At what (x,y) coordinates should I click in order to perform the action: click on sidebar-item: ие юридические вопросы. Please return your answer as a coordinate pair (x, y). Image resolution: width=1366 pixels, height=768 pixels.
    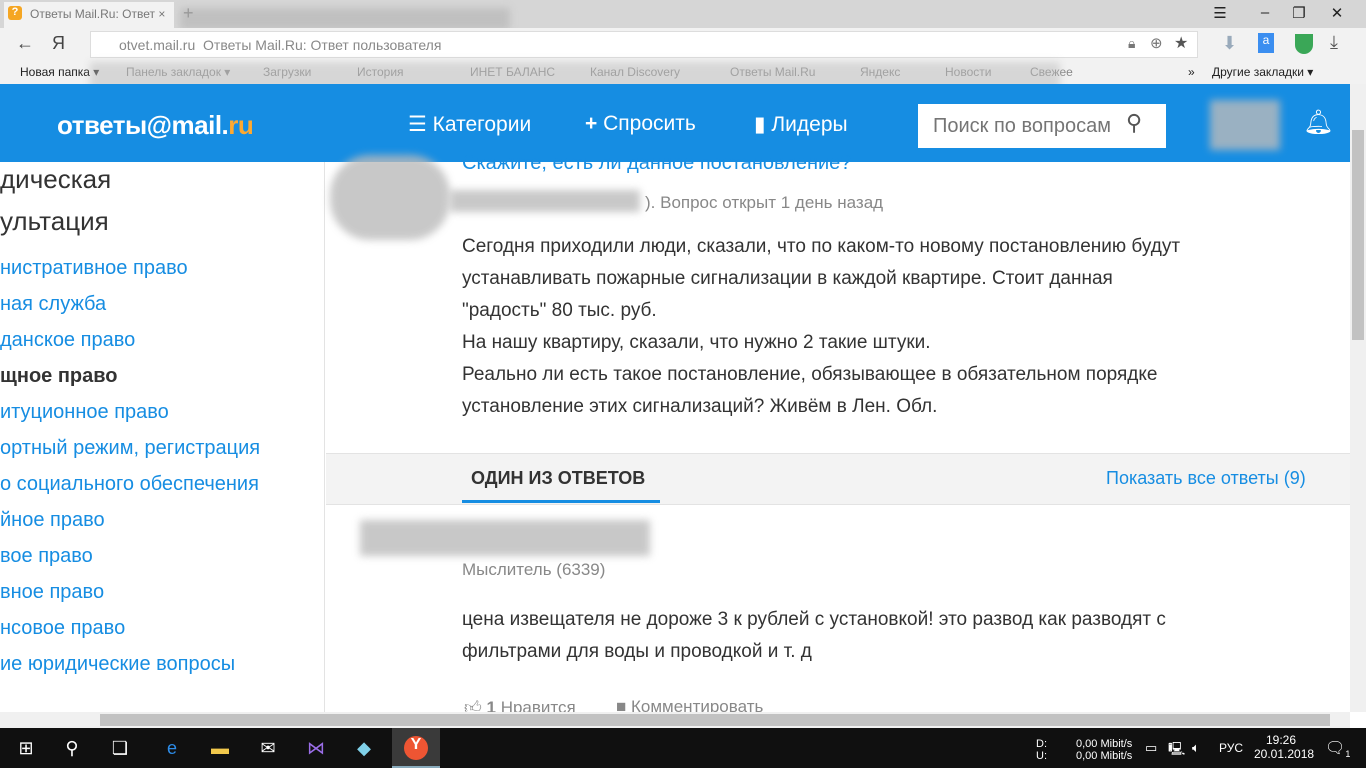
    Looking at the image, I should click on (117, 664).